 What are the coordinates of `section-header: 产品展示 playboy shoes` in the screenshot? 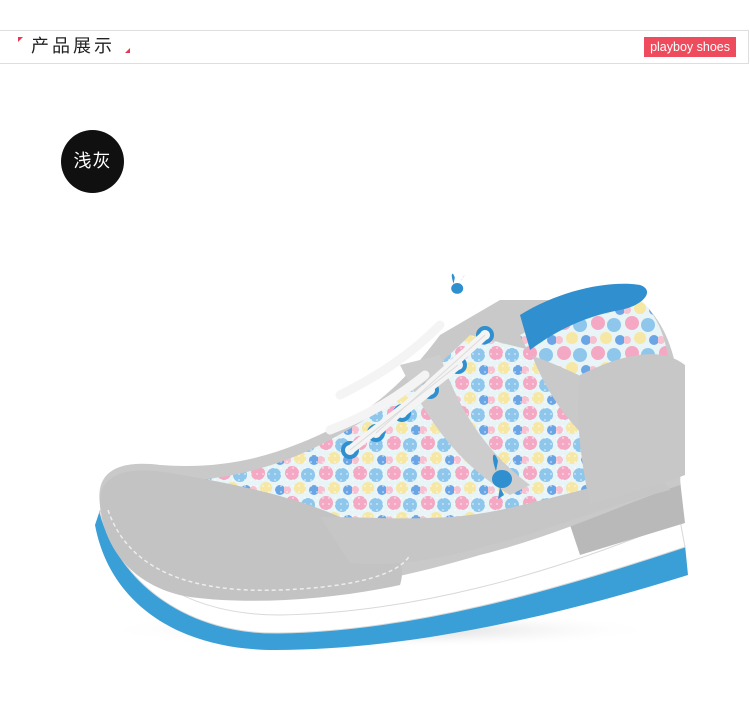 It's located at (374, 47).